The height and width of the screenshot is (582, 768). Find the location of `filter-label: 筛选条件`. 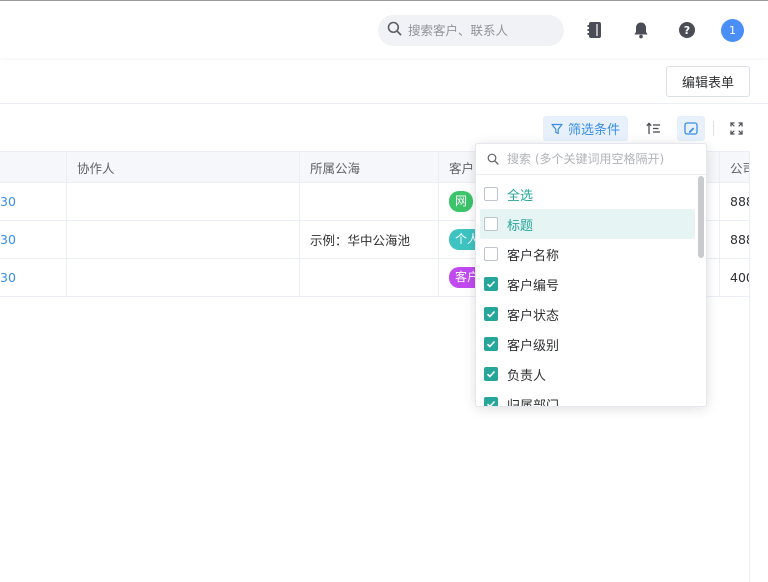

filter-label: 筛选条件 is located at coordinates (594, 130).